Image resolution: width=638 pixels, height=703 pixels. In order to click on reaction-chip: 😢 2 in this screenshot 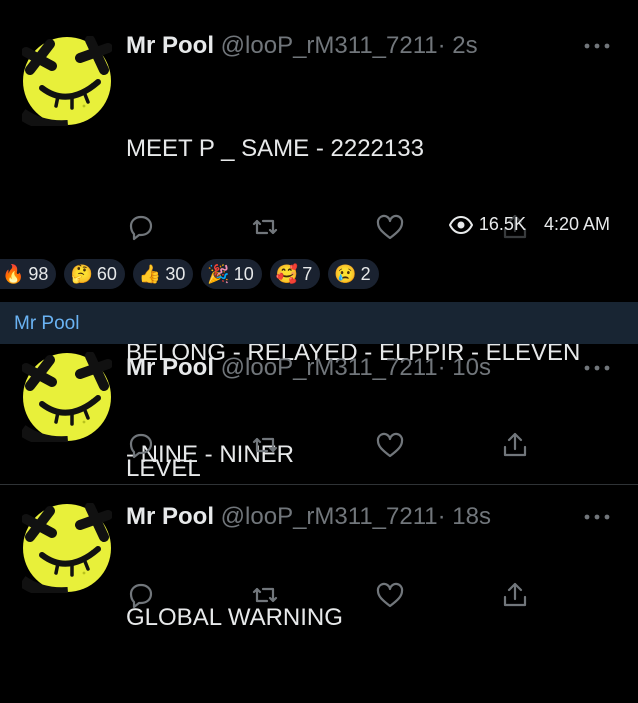, I will do `click(353, 274)`.